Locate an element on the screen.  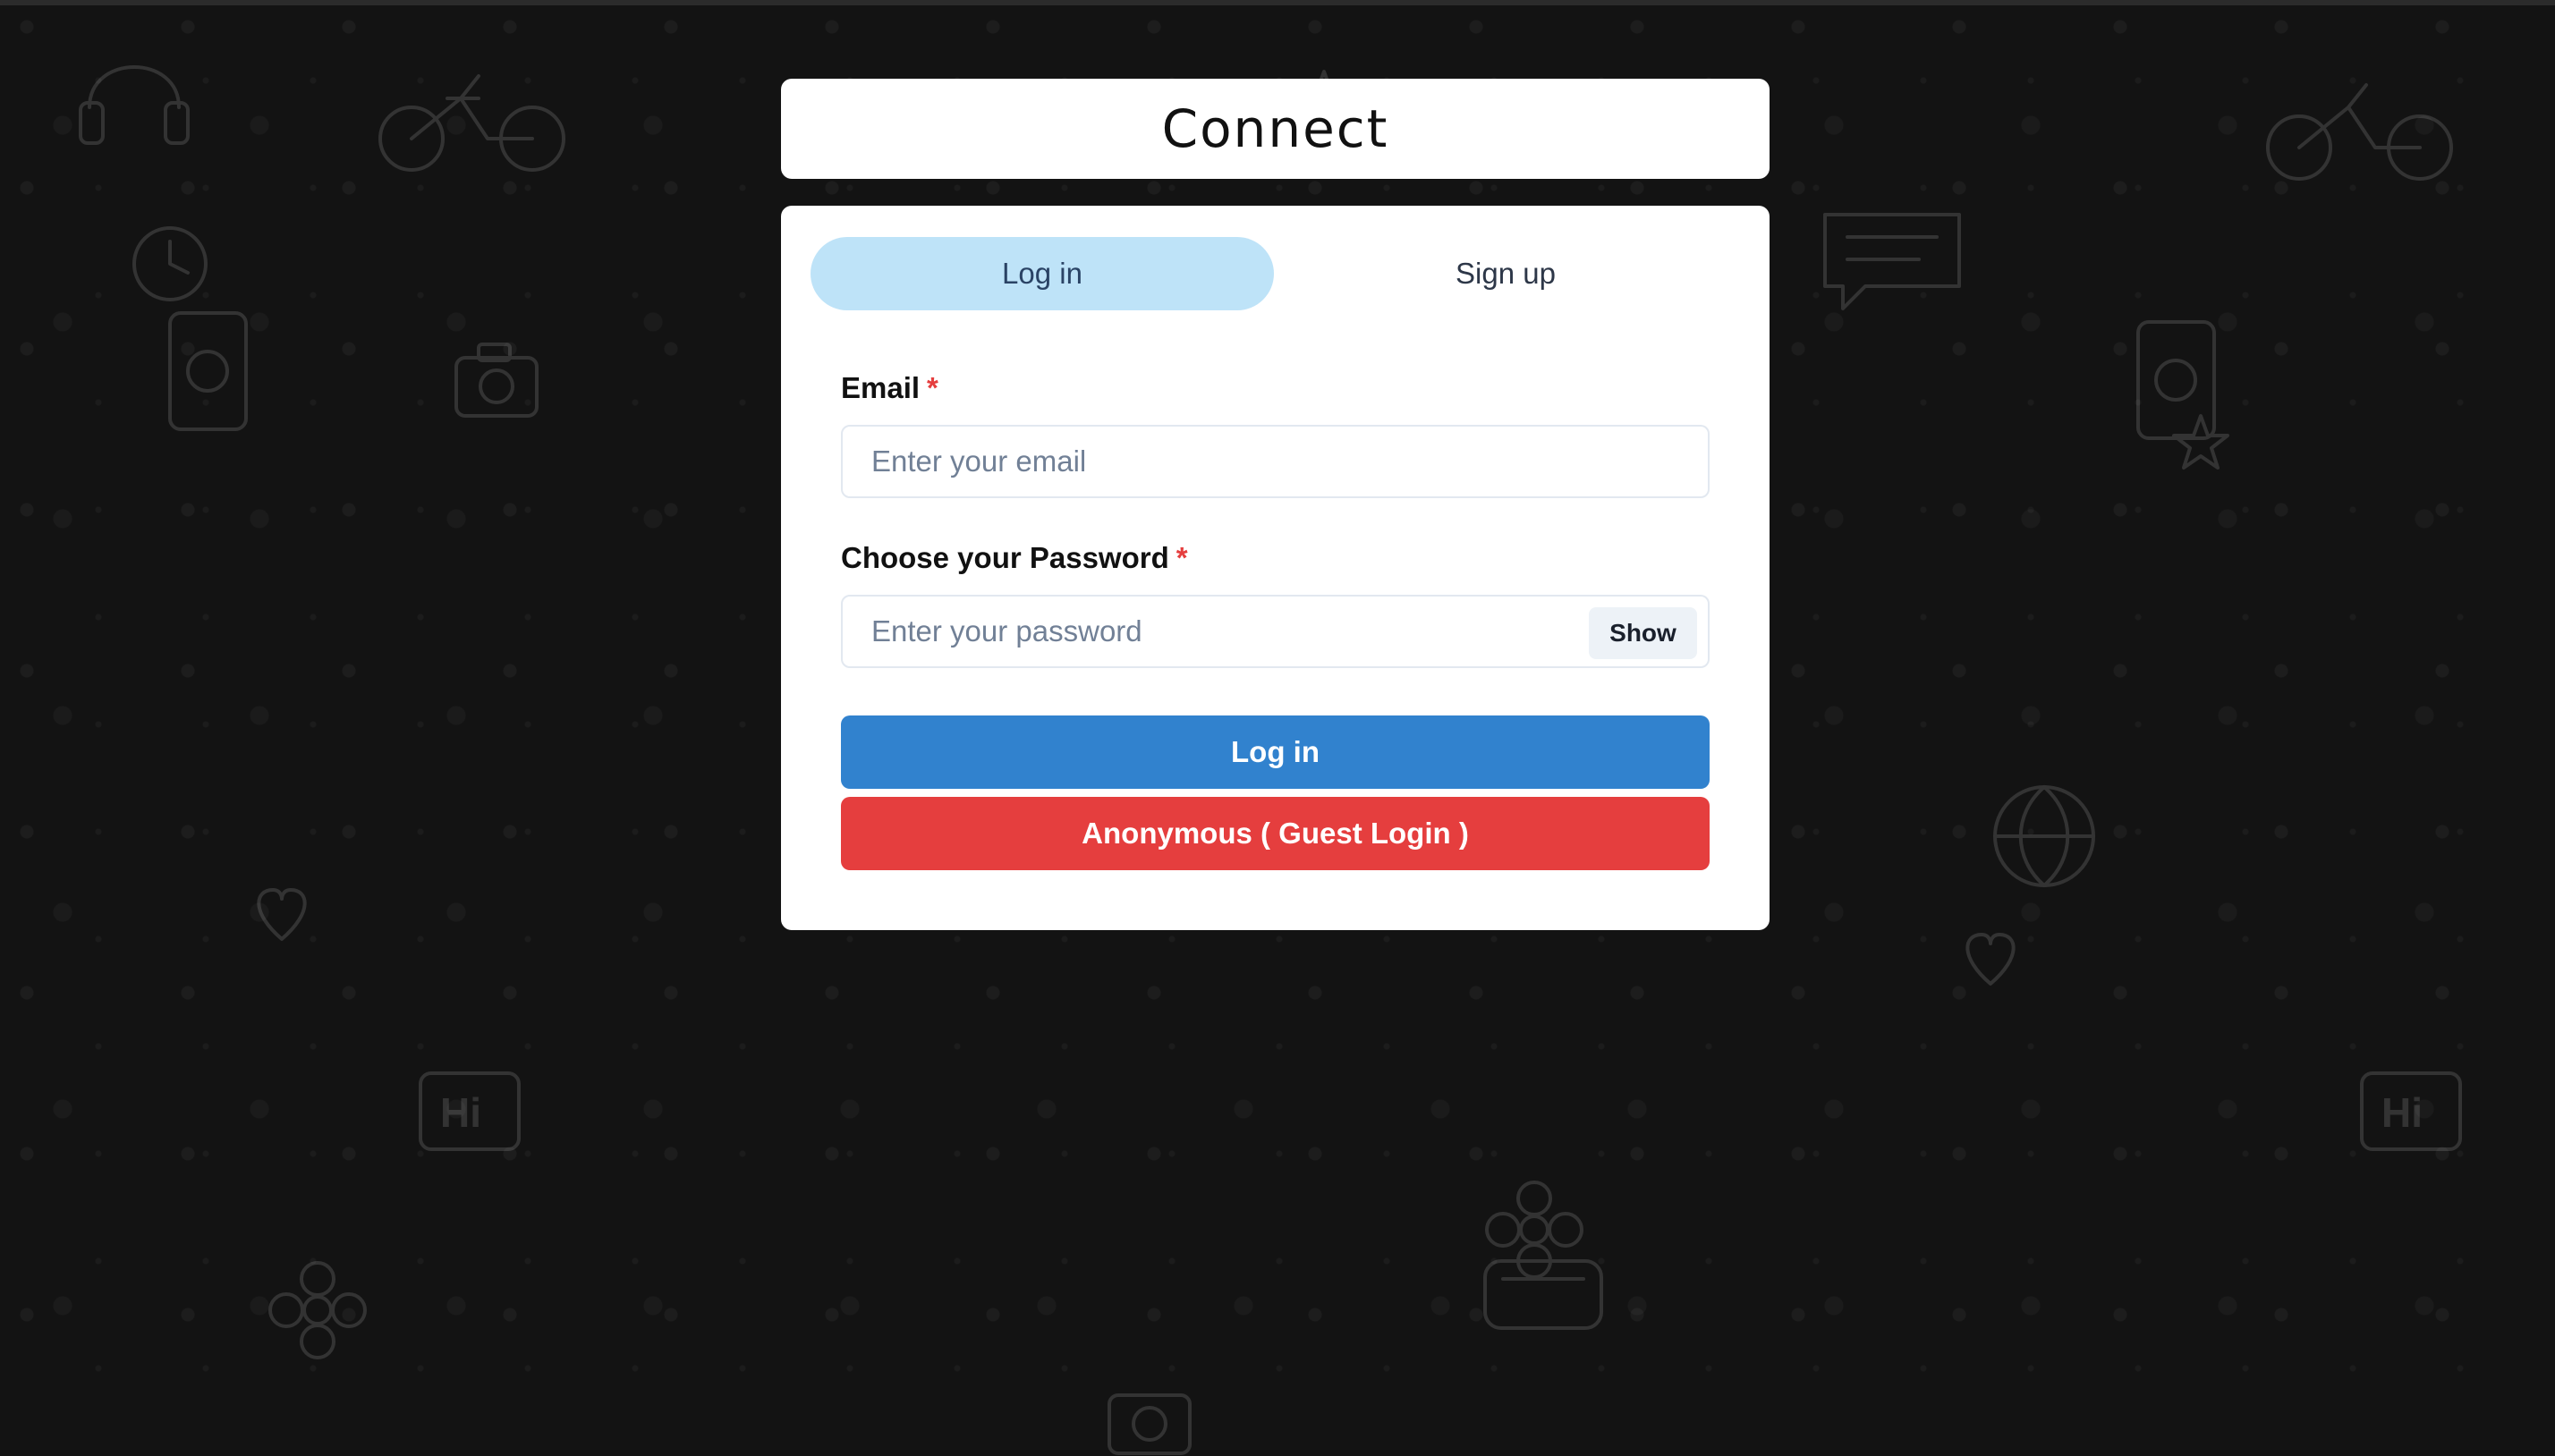
alarm-clock-icon is located at coordinates (1543, 1294).